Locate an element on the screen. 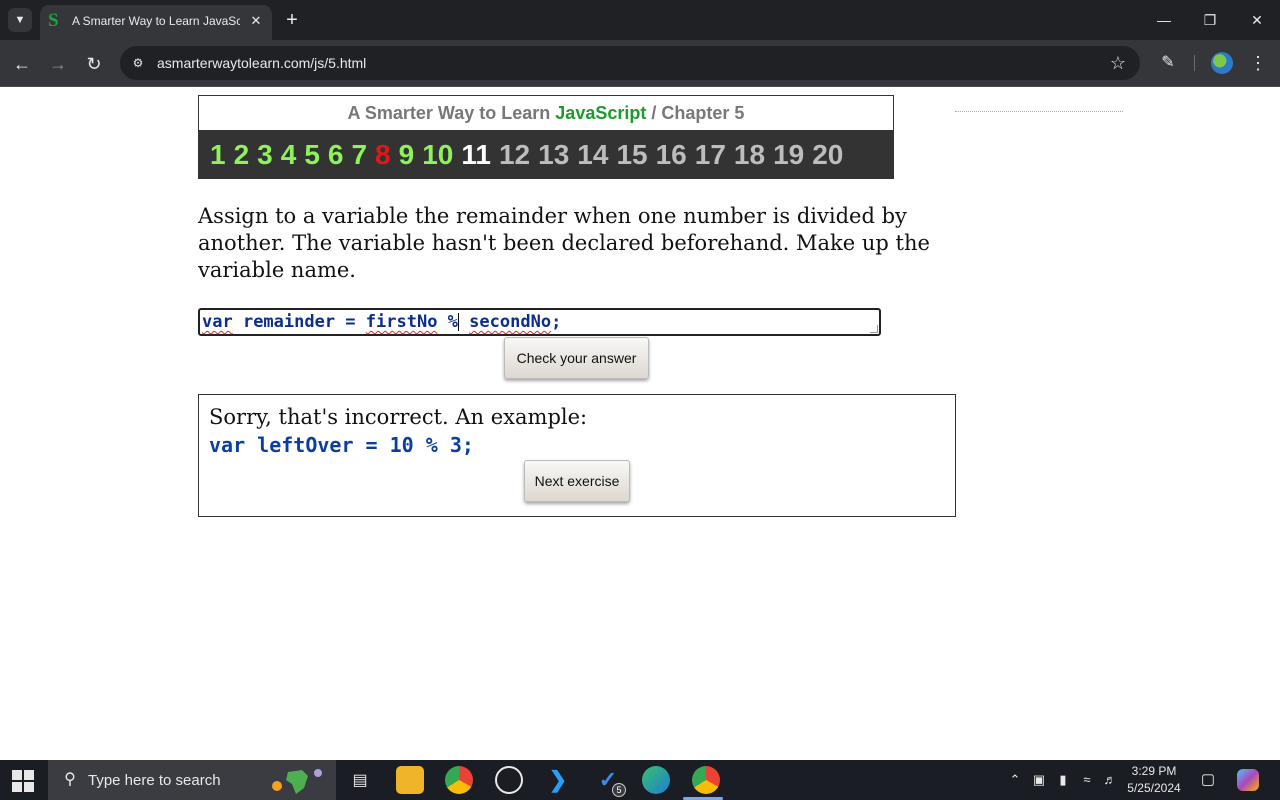 The width and height of the screenshot is (1280, 800). new-tab-button: + is located at coordinates (292, 20).